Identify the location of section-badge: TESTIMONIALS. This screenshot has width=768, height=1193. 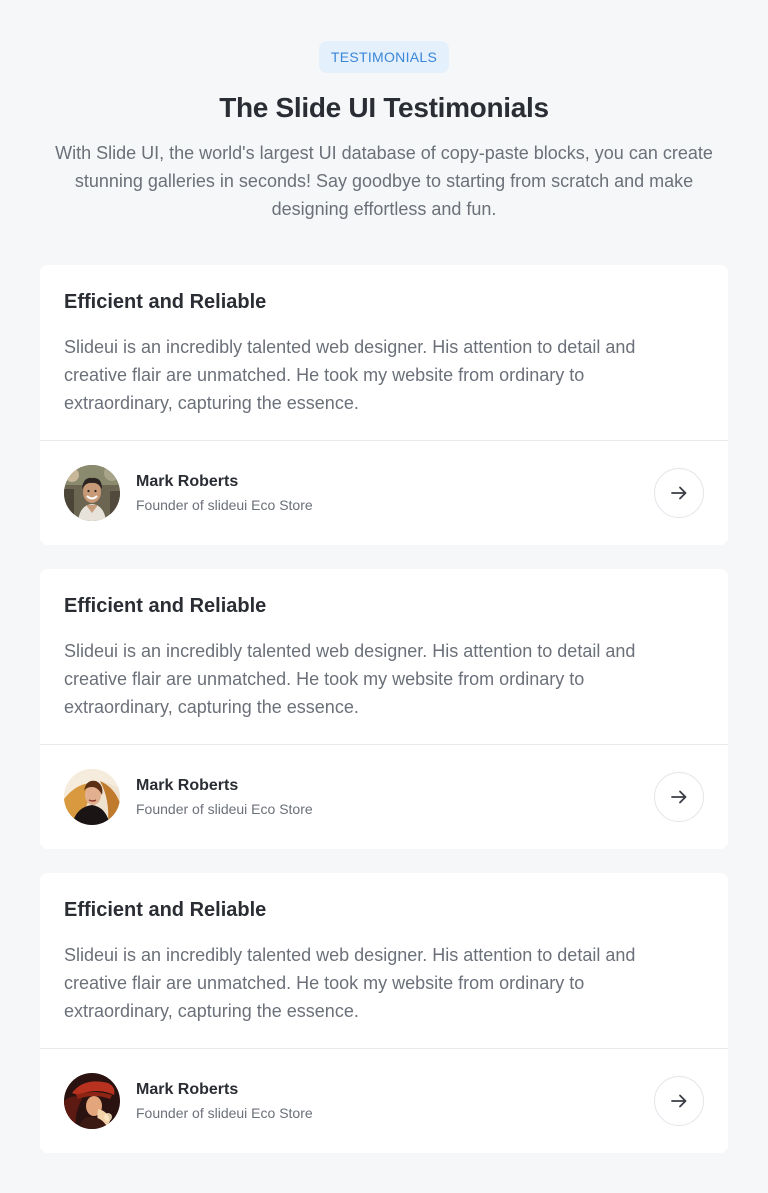
(384, 57).